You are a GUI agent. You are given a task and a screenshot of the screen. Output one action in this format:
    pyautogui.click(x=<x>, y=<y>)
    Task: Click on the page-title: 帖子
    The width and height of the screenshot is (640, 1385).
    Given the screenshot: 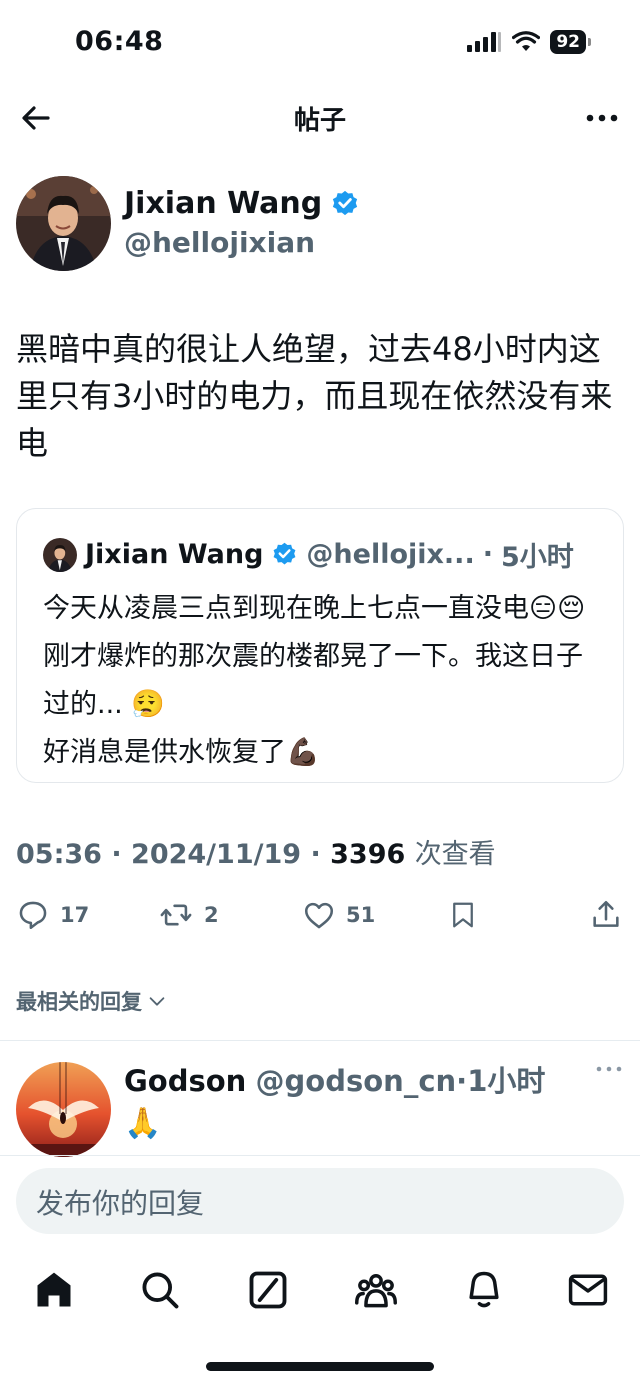 What is the action you would take?
    pyautogui.click(x=319, y=121)
    